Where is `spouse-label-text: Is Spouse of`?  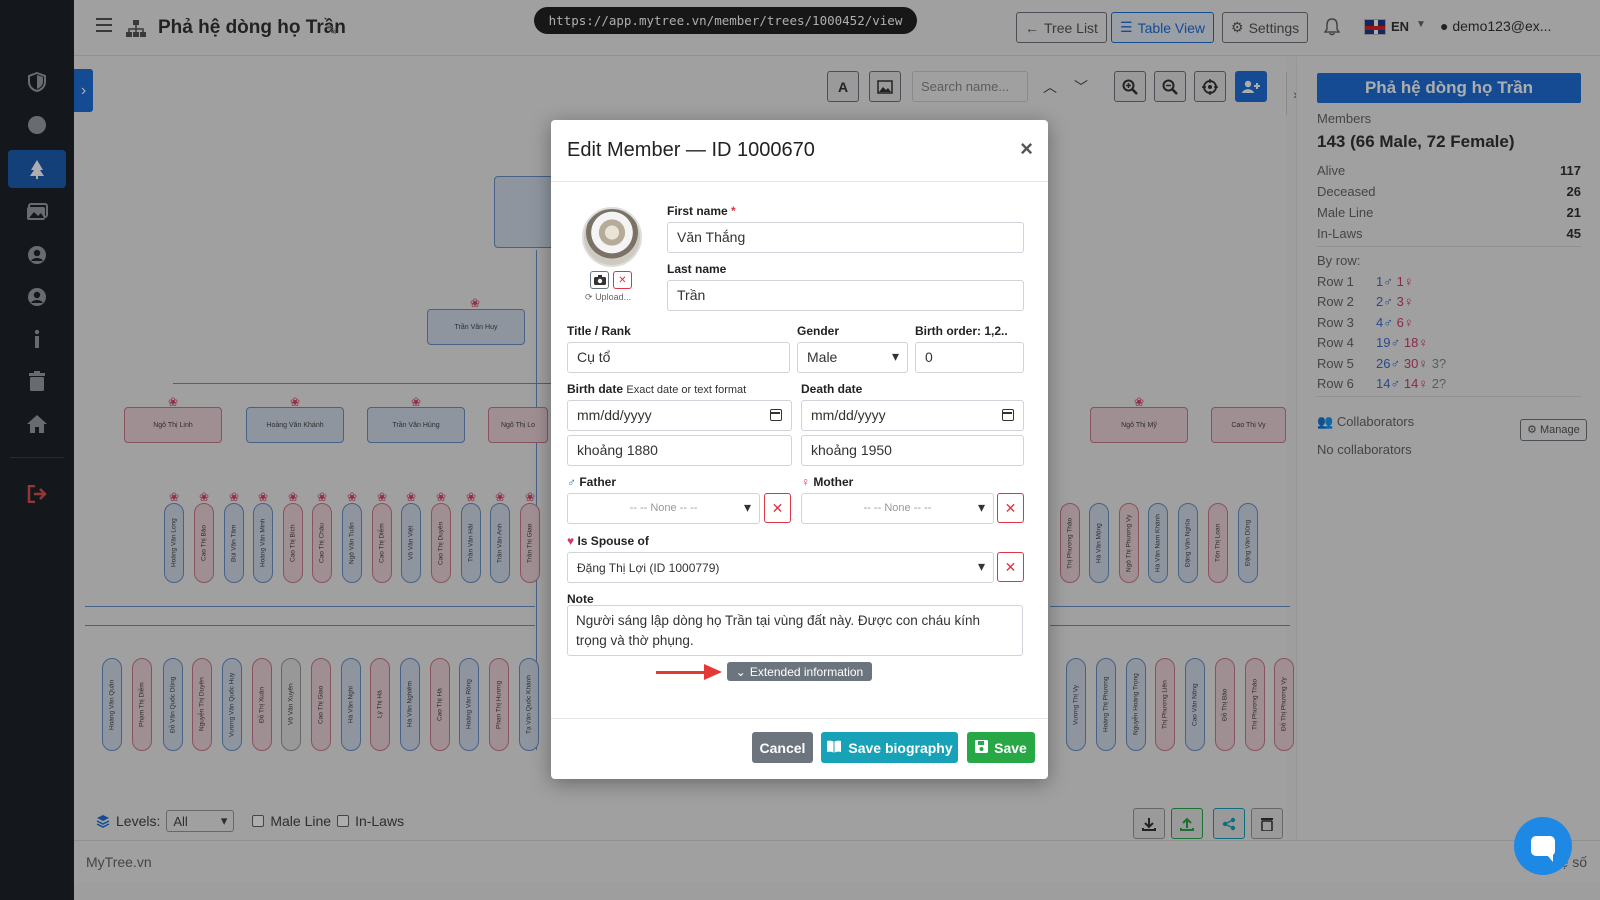 spouse-label-text: Is Spouse of is located at coordinates (613, 541).